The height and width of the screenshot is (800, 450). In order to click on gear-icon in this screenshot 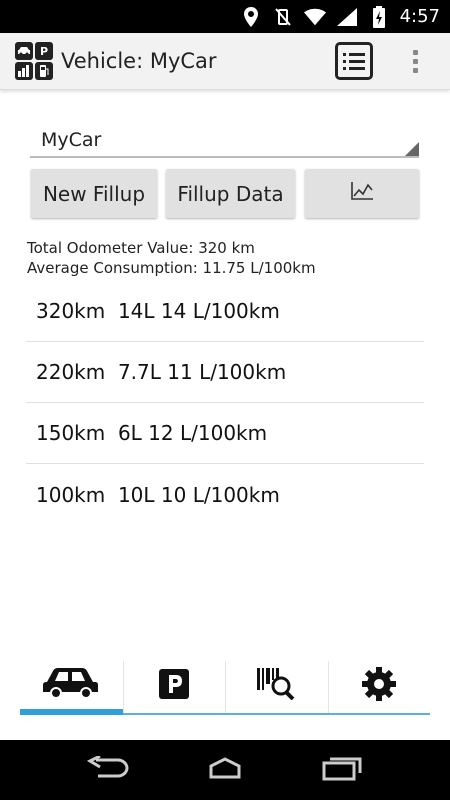, I will do `click(379, 686)`.